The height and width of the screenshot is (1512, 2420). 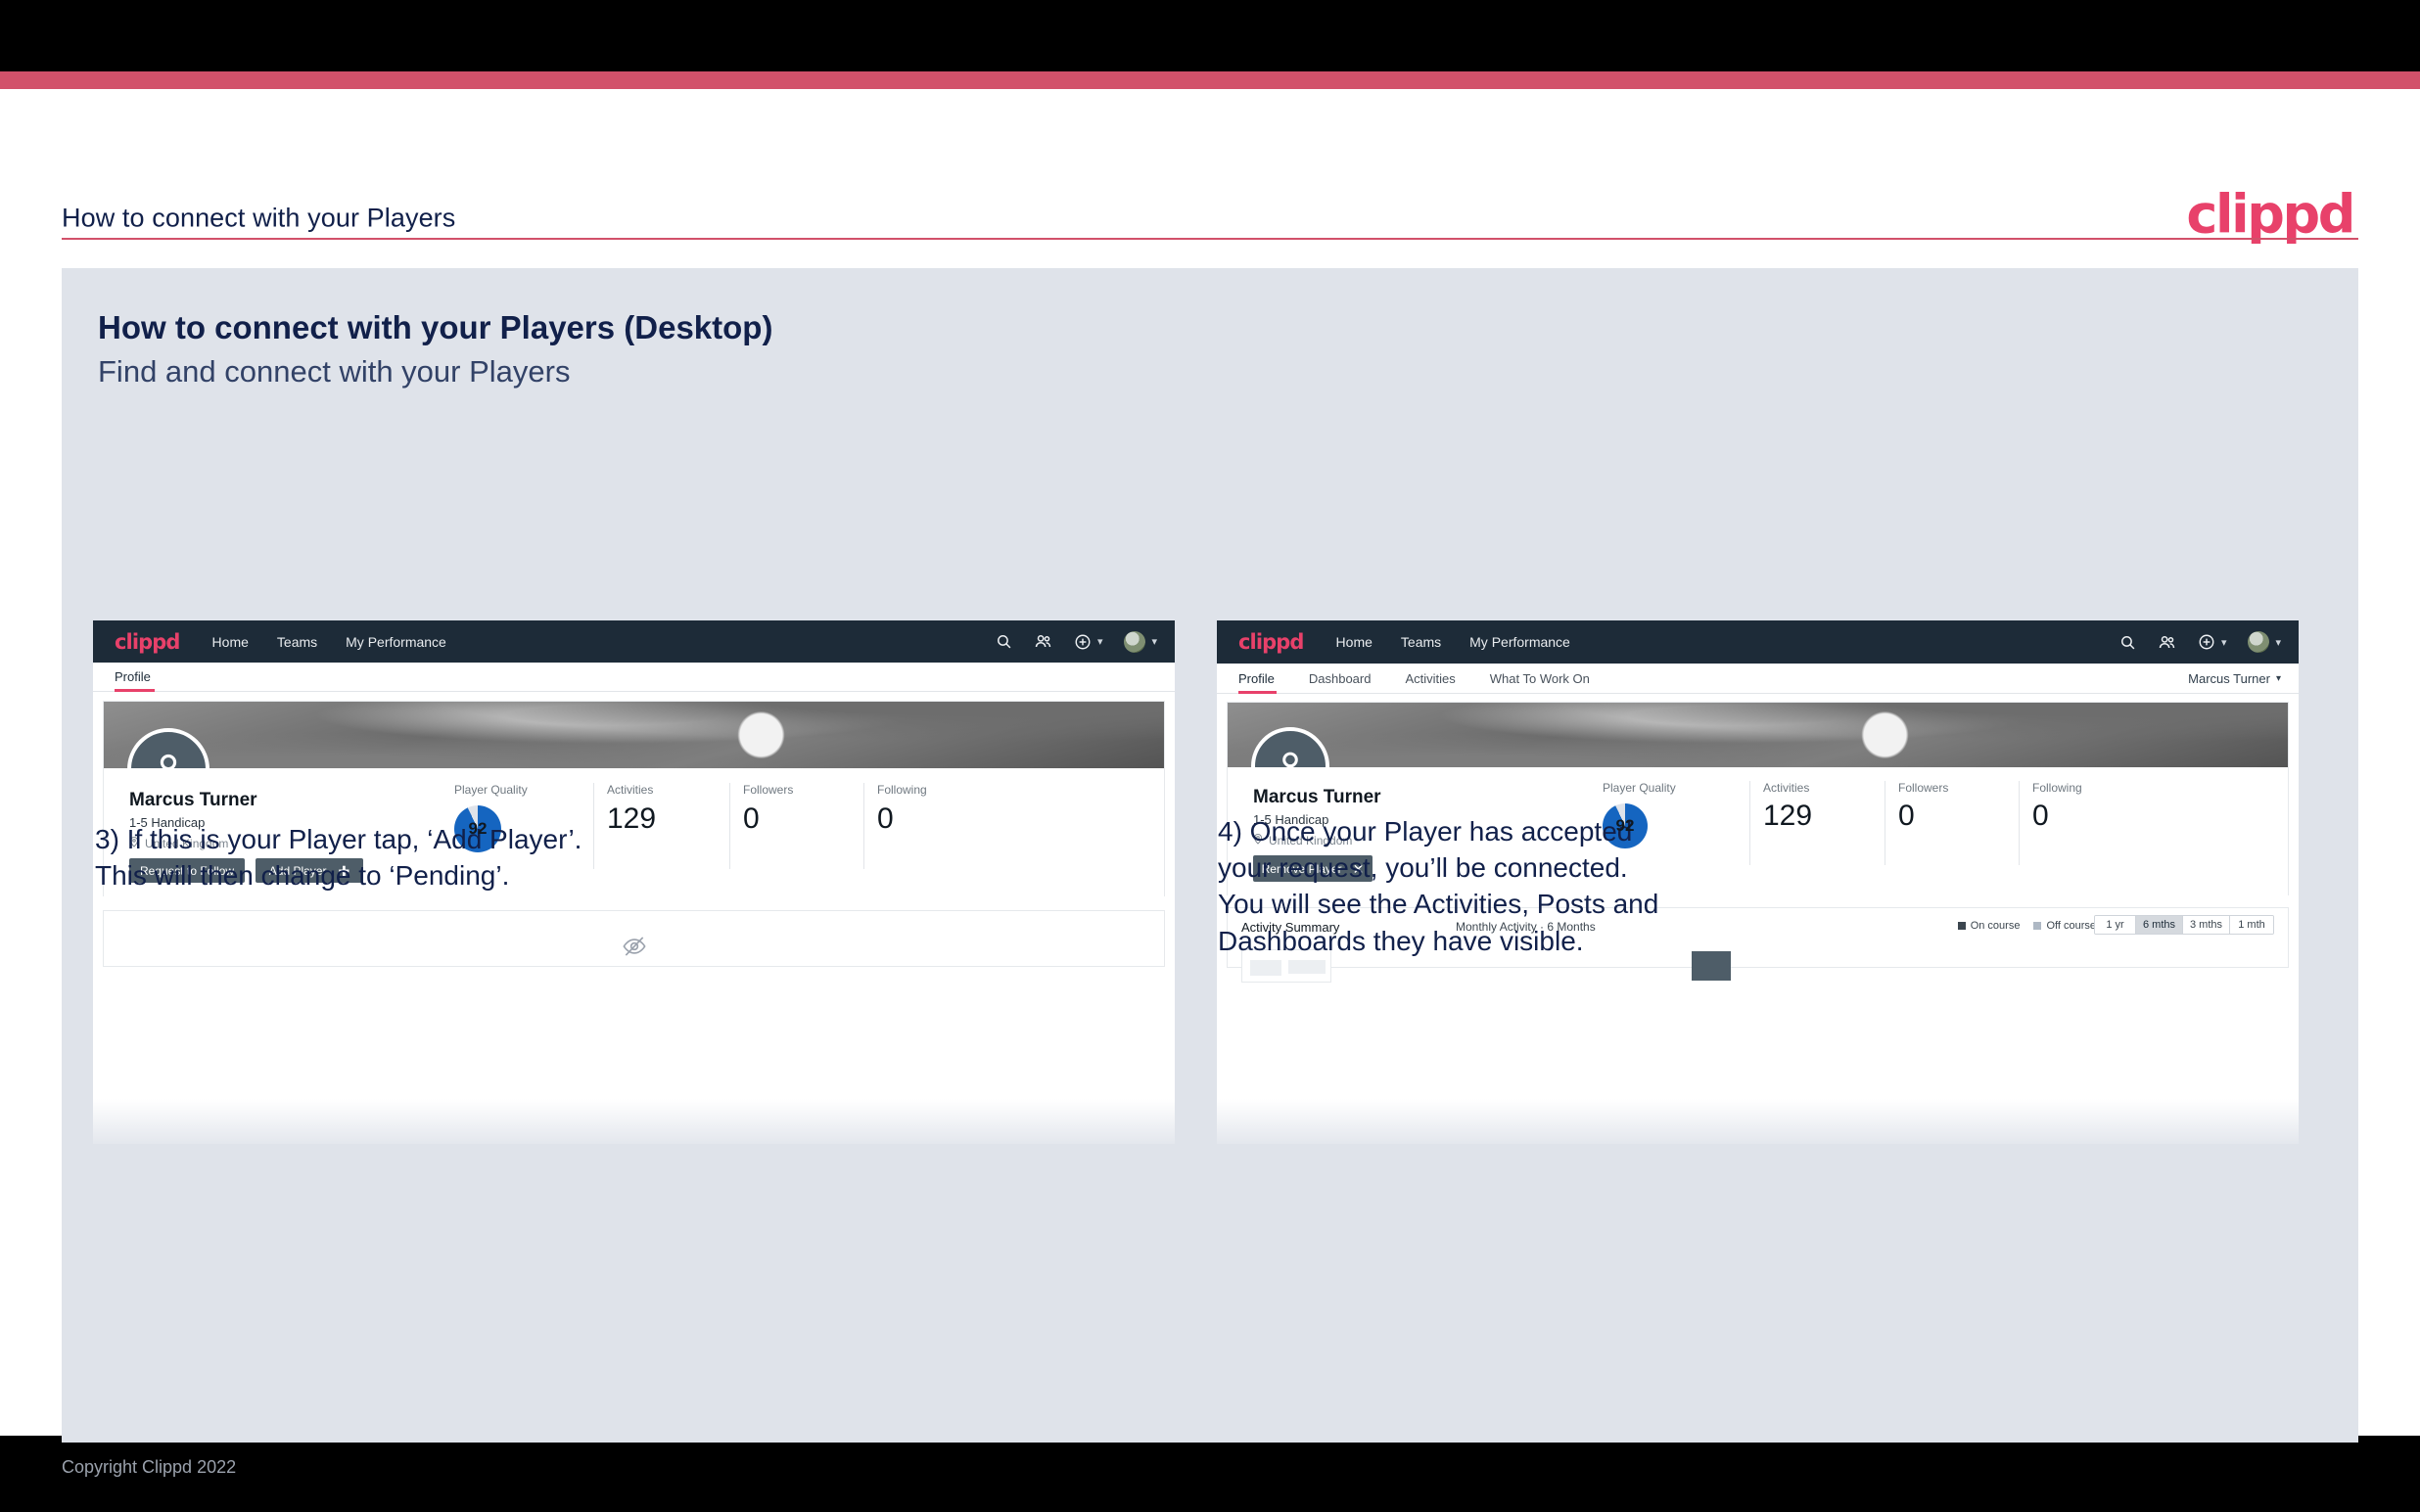 What do you see at coordinates (2019, 823) in the screenshot?
I see `stat-divider` at bounding box center [2019, 823].